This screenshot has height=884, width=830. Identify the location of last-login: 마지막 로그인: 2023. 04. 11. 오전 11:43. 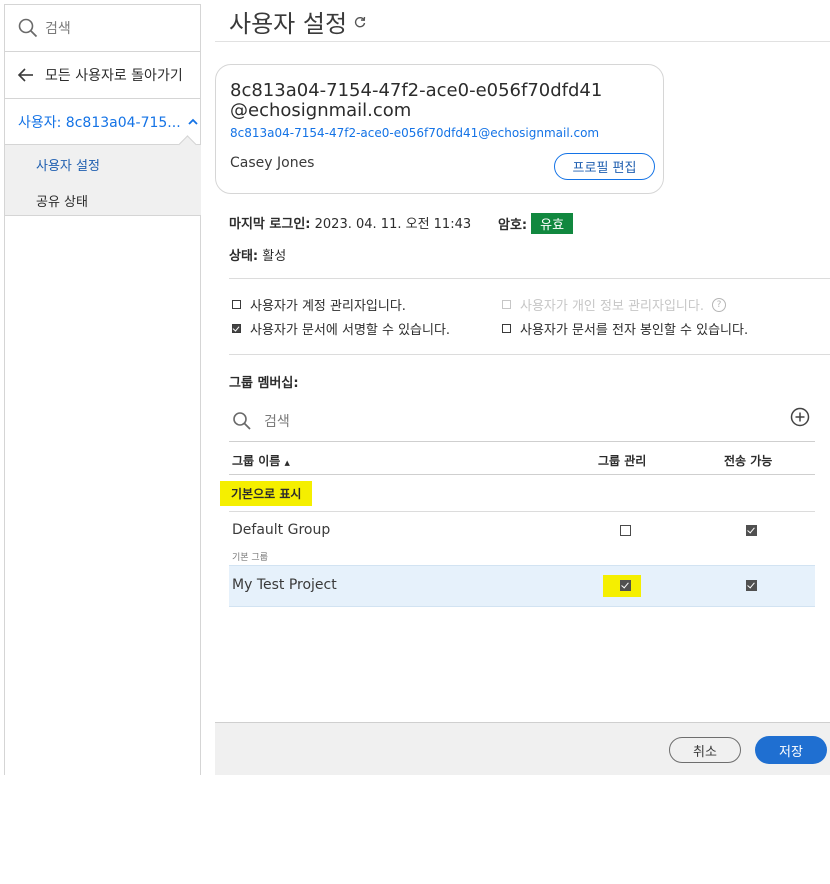
(350, 222).